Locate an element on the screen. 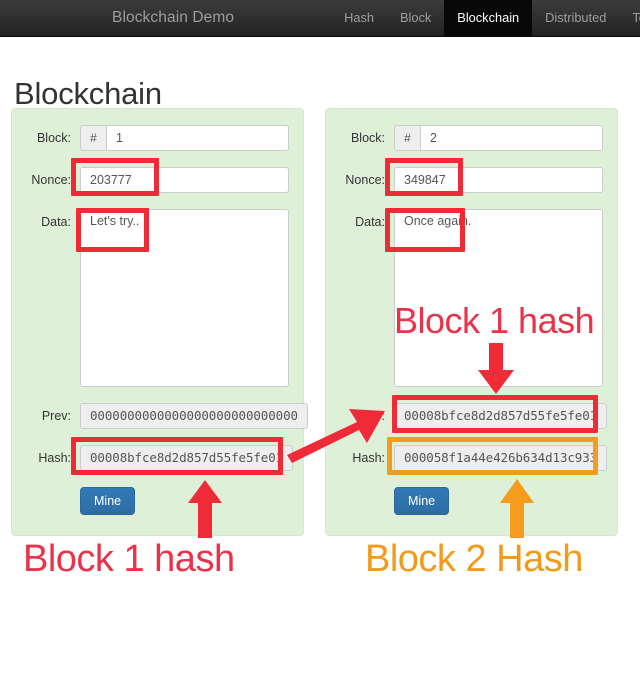 The width and height of the screenshot is (640, 689). data-row-1: Data: Let's try.. is located at coordinates (157, 298).